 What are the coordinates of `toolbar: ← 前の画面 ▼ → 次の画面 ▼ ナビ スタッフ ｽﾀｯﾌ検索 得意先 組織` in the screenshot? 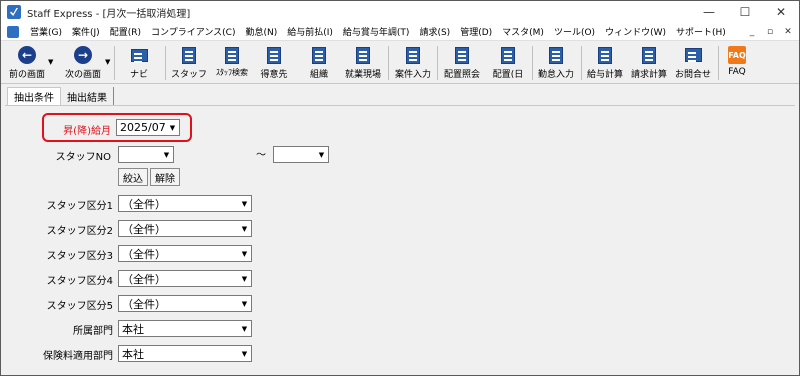 It's located at (400, 63).